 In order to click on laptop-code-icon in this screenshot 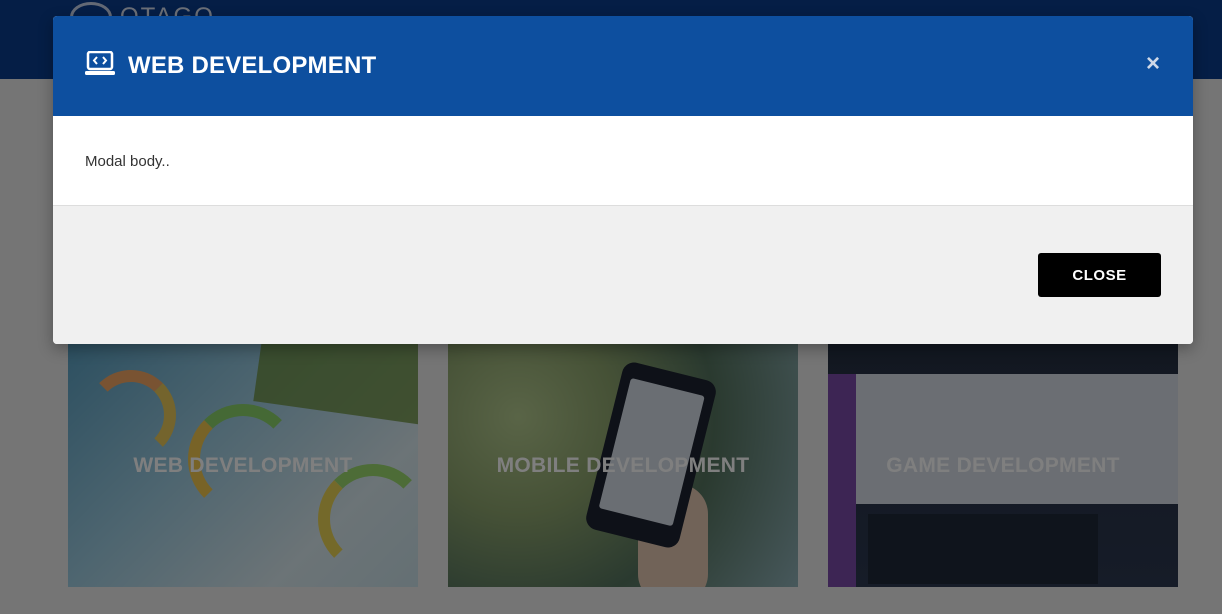, I will do `click(100, 66)`.